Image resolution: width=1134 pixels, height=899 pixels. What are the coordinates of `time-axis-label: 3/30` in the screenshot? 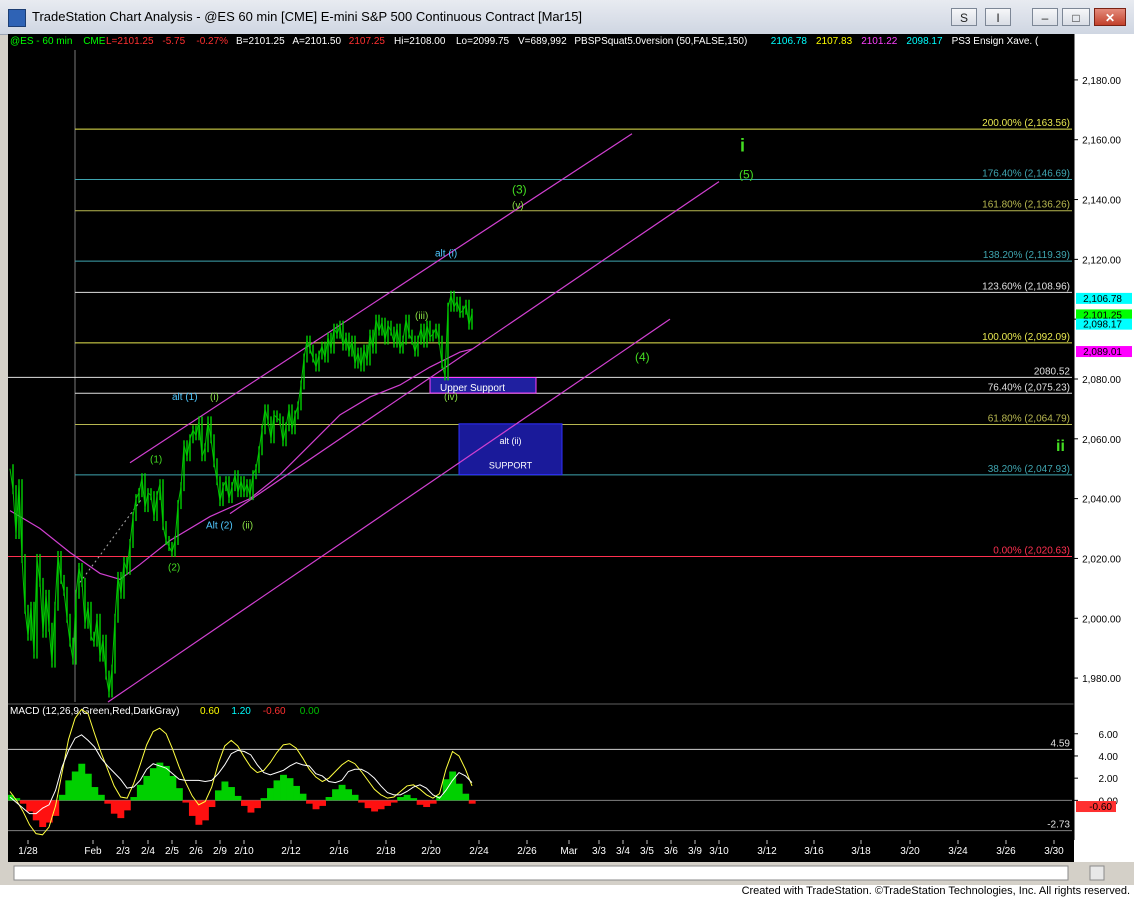 It's located at (1054, 851).